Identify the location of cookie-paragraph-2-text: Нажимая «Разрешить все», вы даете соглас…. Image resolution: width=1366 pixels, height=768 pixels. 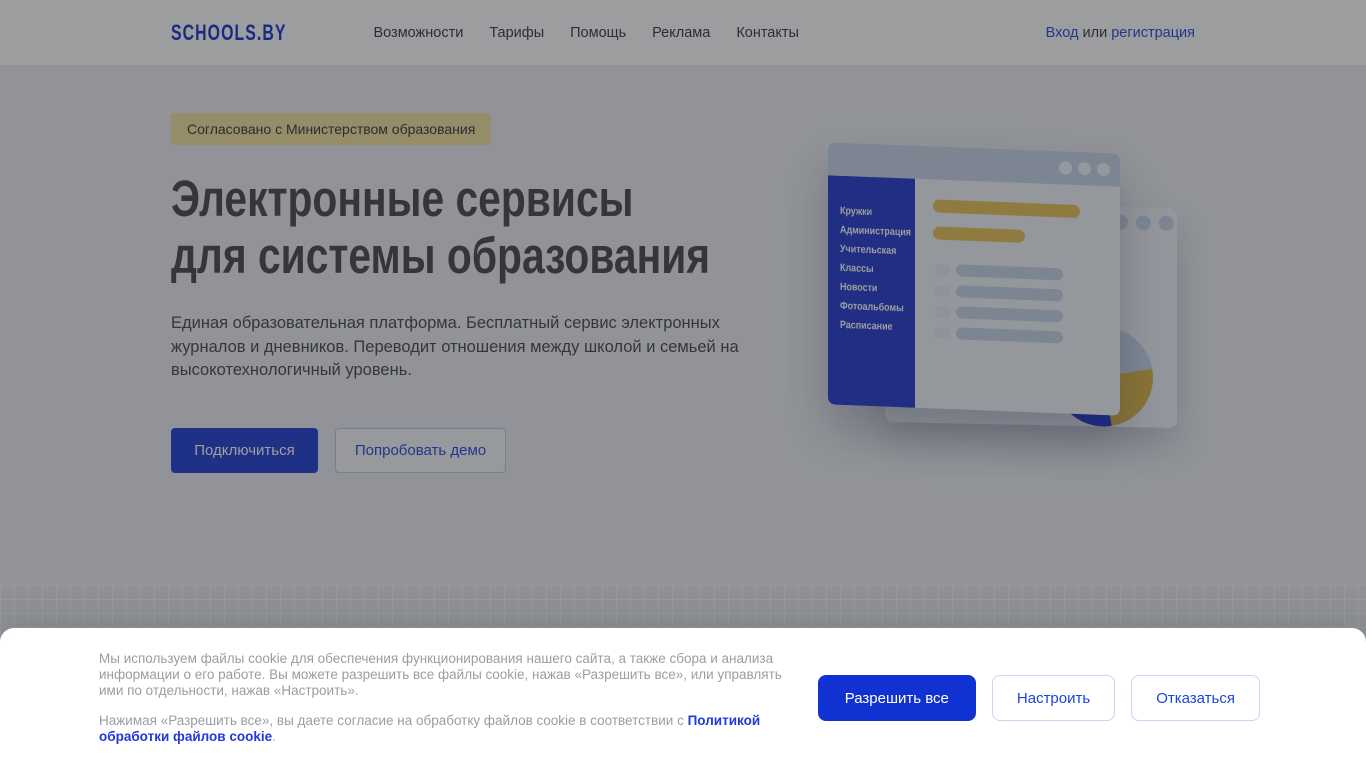
(393, 720).